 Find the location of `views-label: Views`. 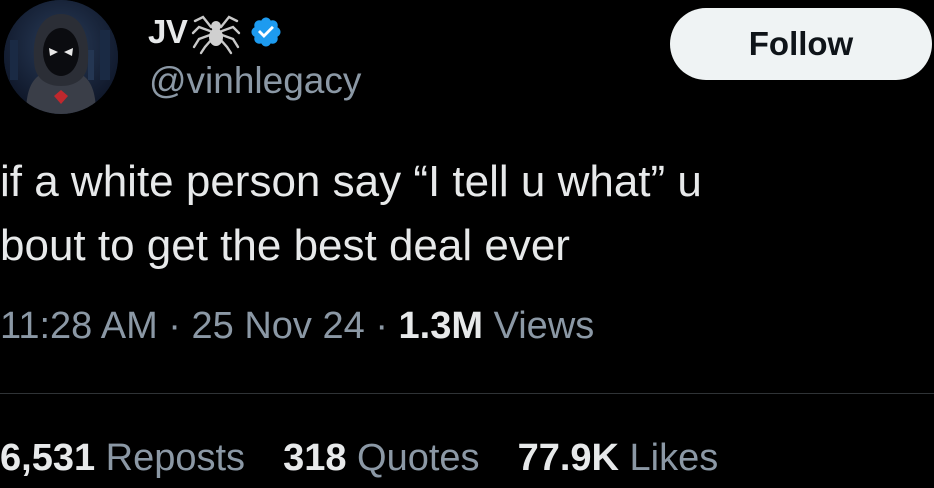

views-label: Views is located at coordinates (544, 326).